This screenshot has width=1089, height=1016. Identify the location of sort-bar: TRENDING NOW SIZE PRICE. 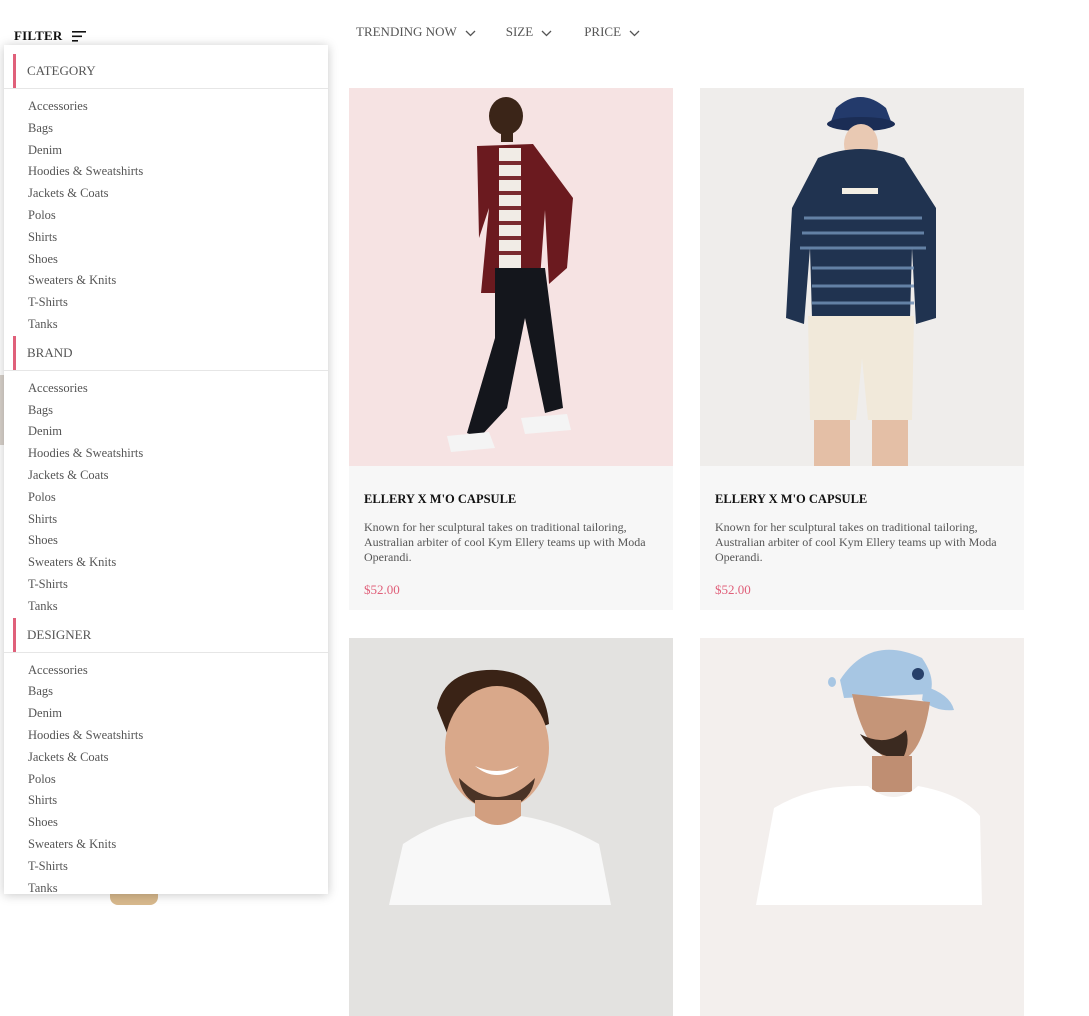
(513, 32).